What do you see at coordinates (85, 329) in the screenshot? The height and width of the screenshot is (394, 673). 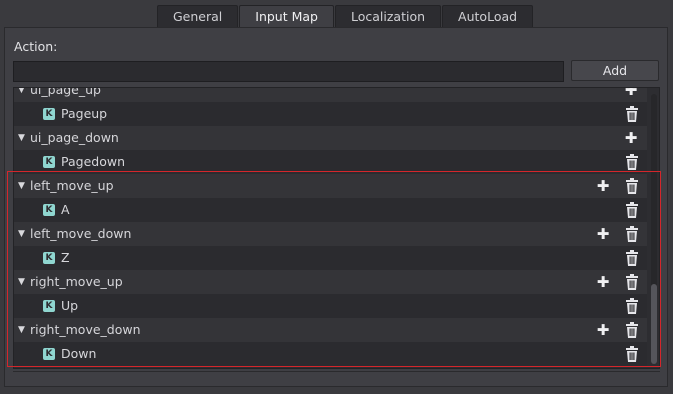 I see `action-name: right_move_down` at bounding box center [85, 329].